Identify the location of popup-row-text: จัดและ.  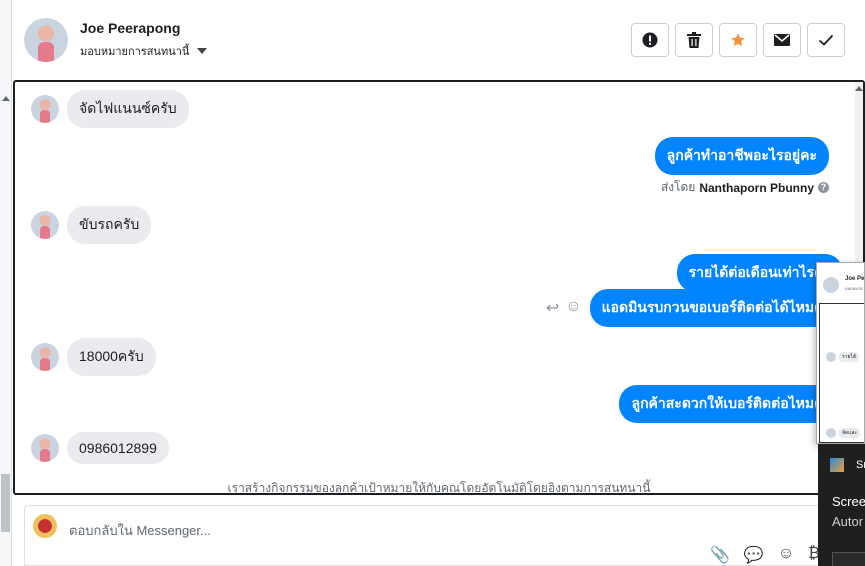
(850, 433).